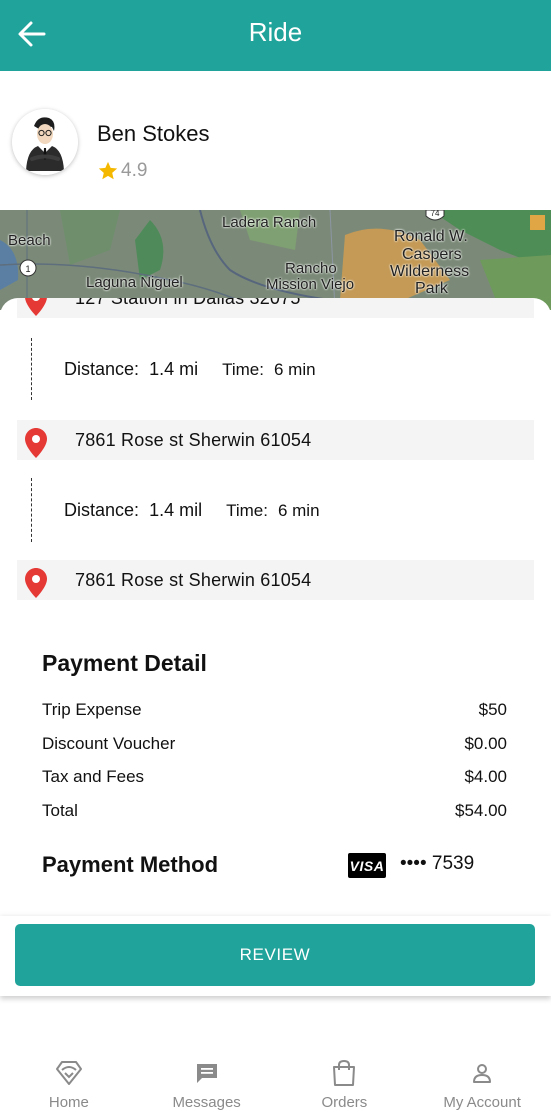  I want to click on distance-value: 1.4 mil, so click(176, 510).